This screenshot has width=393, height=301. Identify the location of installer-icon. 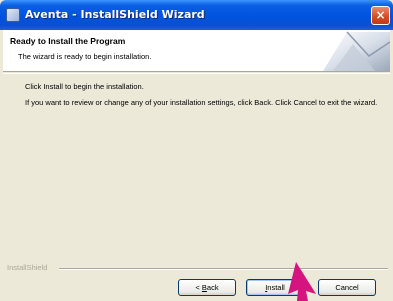
(13, 15).